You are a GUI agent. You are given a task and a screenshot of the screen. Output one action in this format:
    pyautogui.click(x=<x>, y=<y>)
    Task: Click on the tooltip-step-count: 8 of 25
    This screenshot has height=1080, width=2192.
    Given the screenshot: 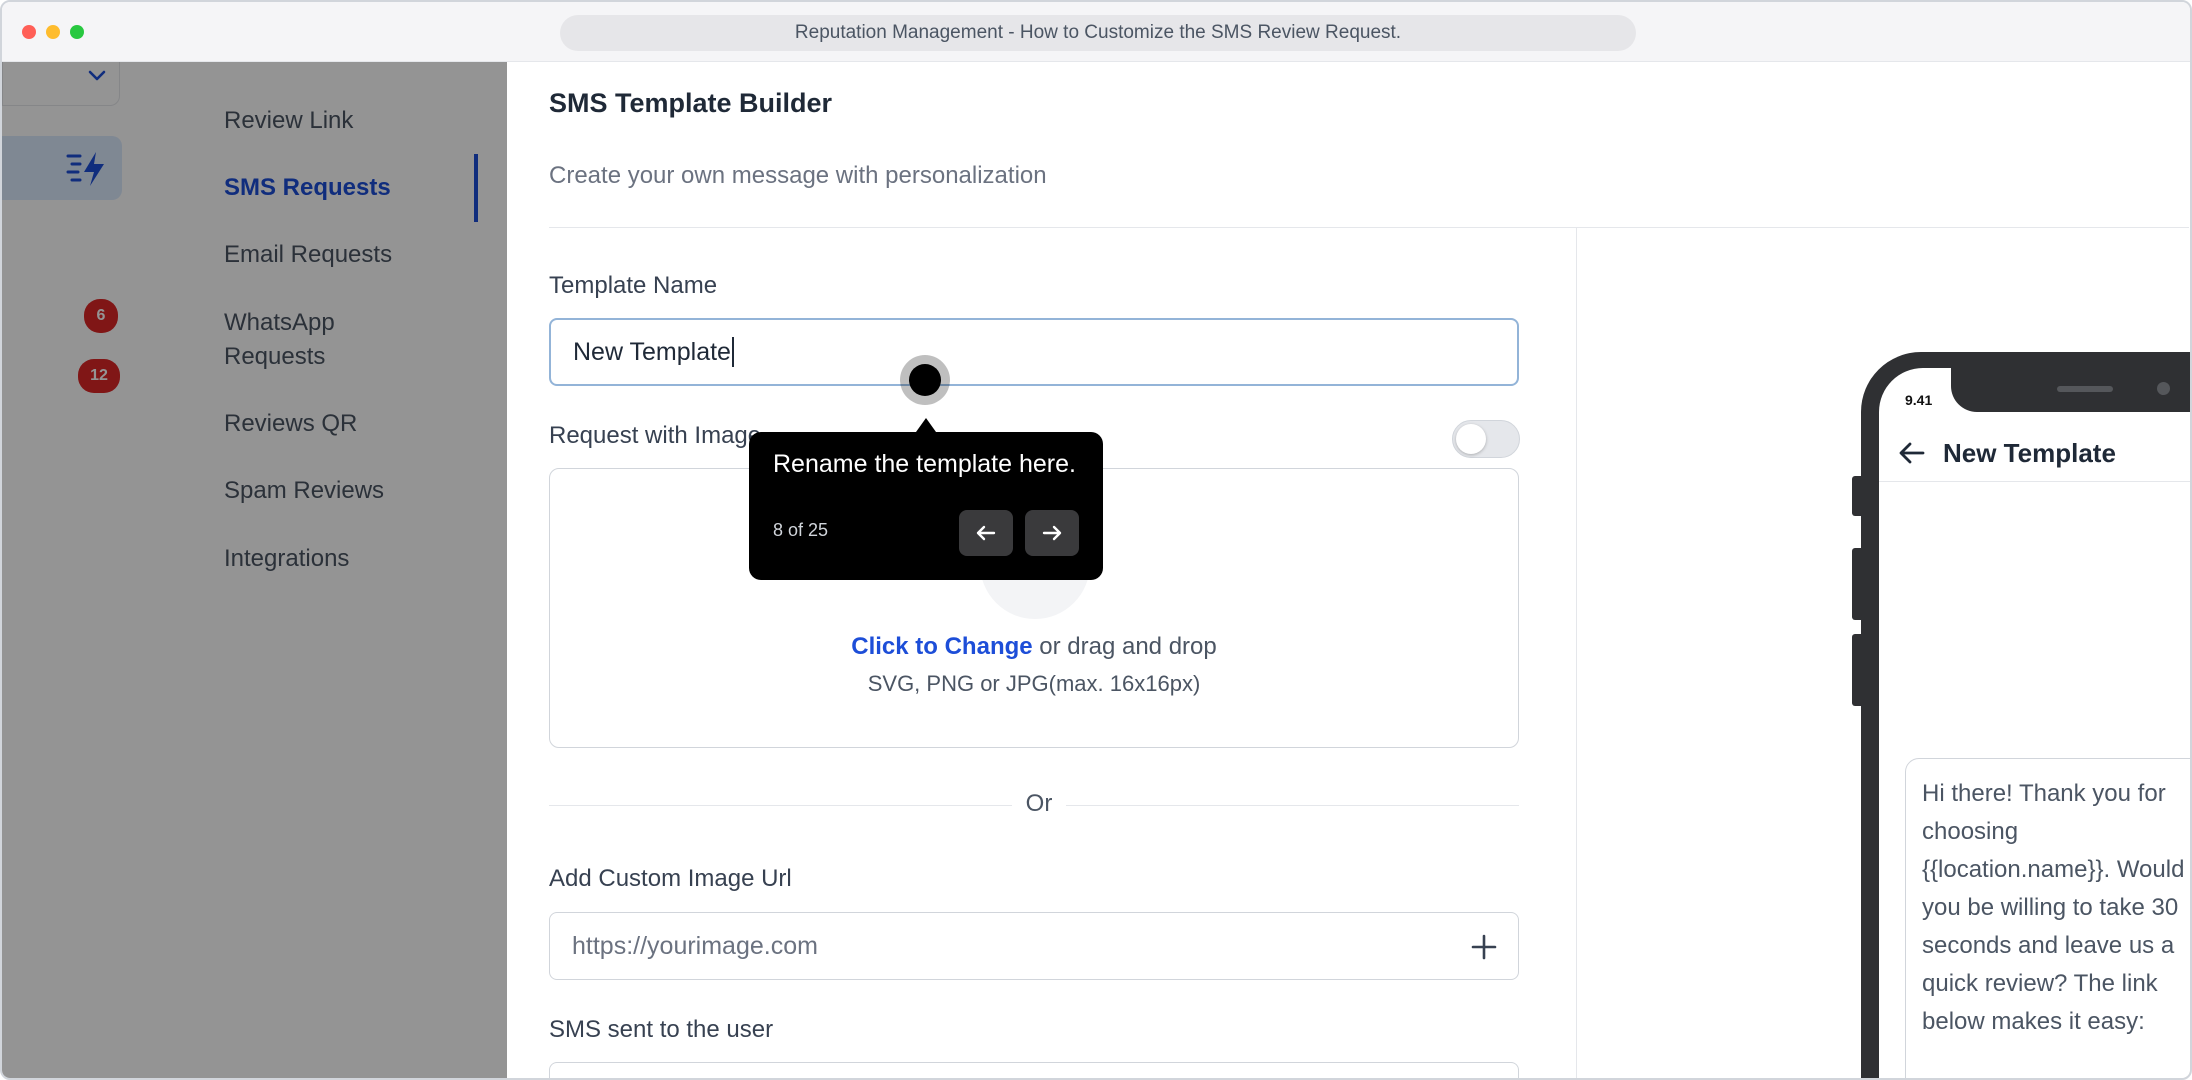 What is the action you would take?
    pyautogui.click(x=801, y=530)
    